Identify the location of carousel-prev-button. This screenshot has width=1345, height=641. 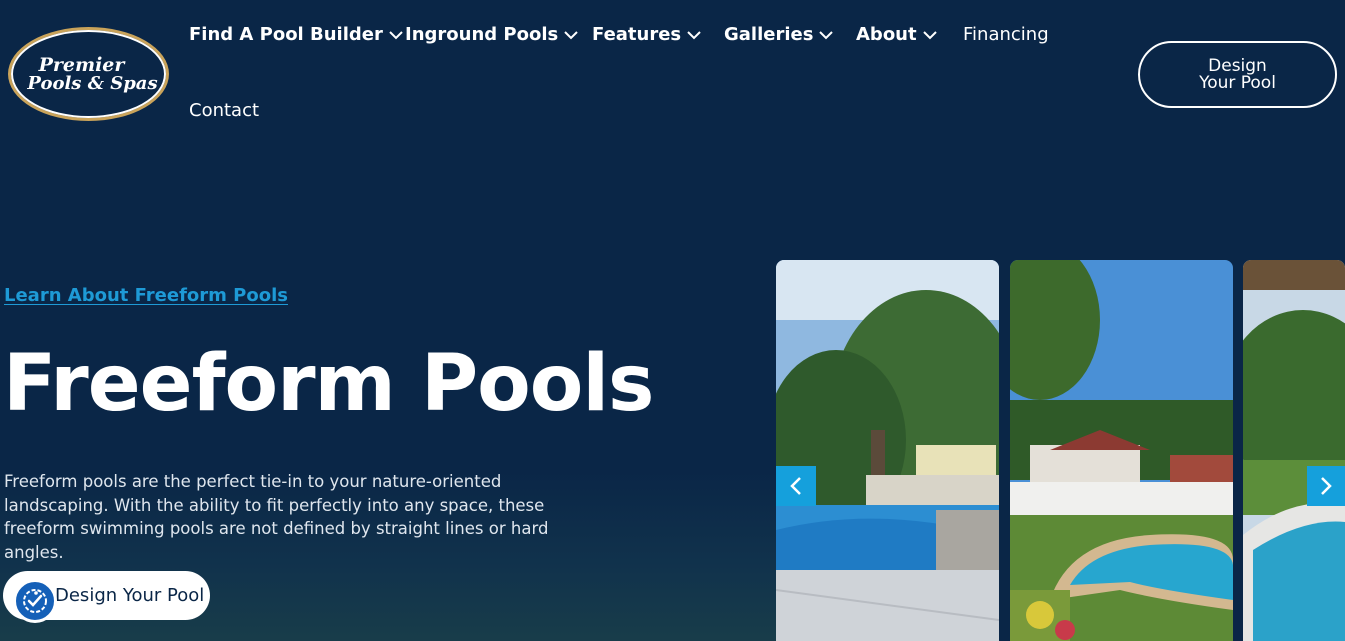
(796, 486).